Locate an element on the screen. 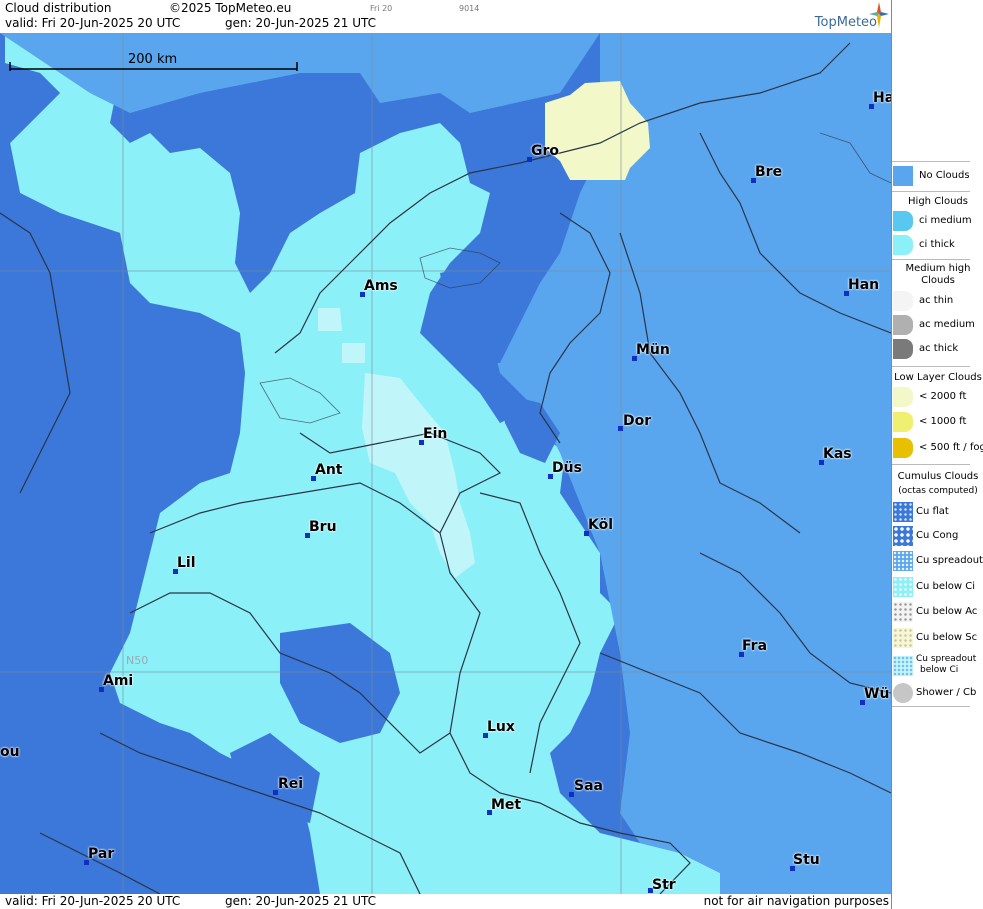 This screenshot has height=909, width=983. low-500-label: < 500 ft / fog is located at coordinates (951, 447).